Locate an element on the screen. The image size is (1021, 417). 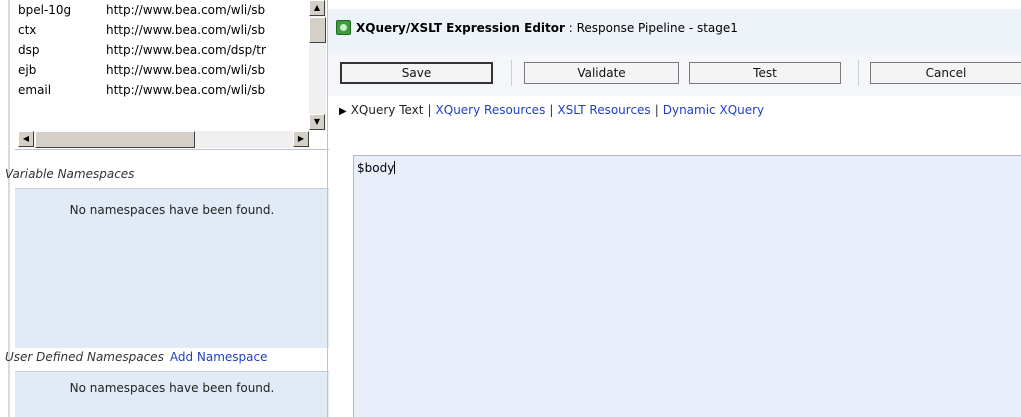
namespace-prefix: dsp is located at coordinates (29, 50).